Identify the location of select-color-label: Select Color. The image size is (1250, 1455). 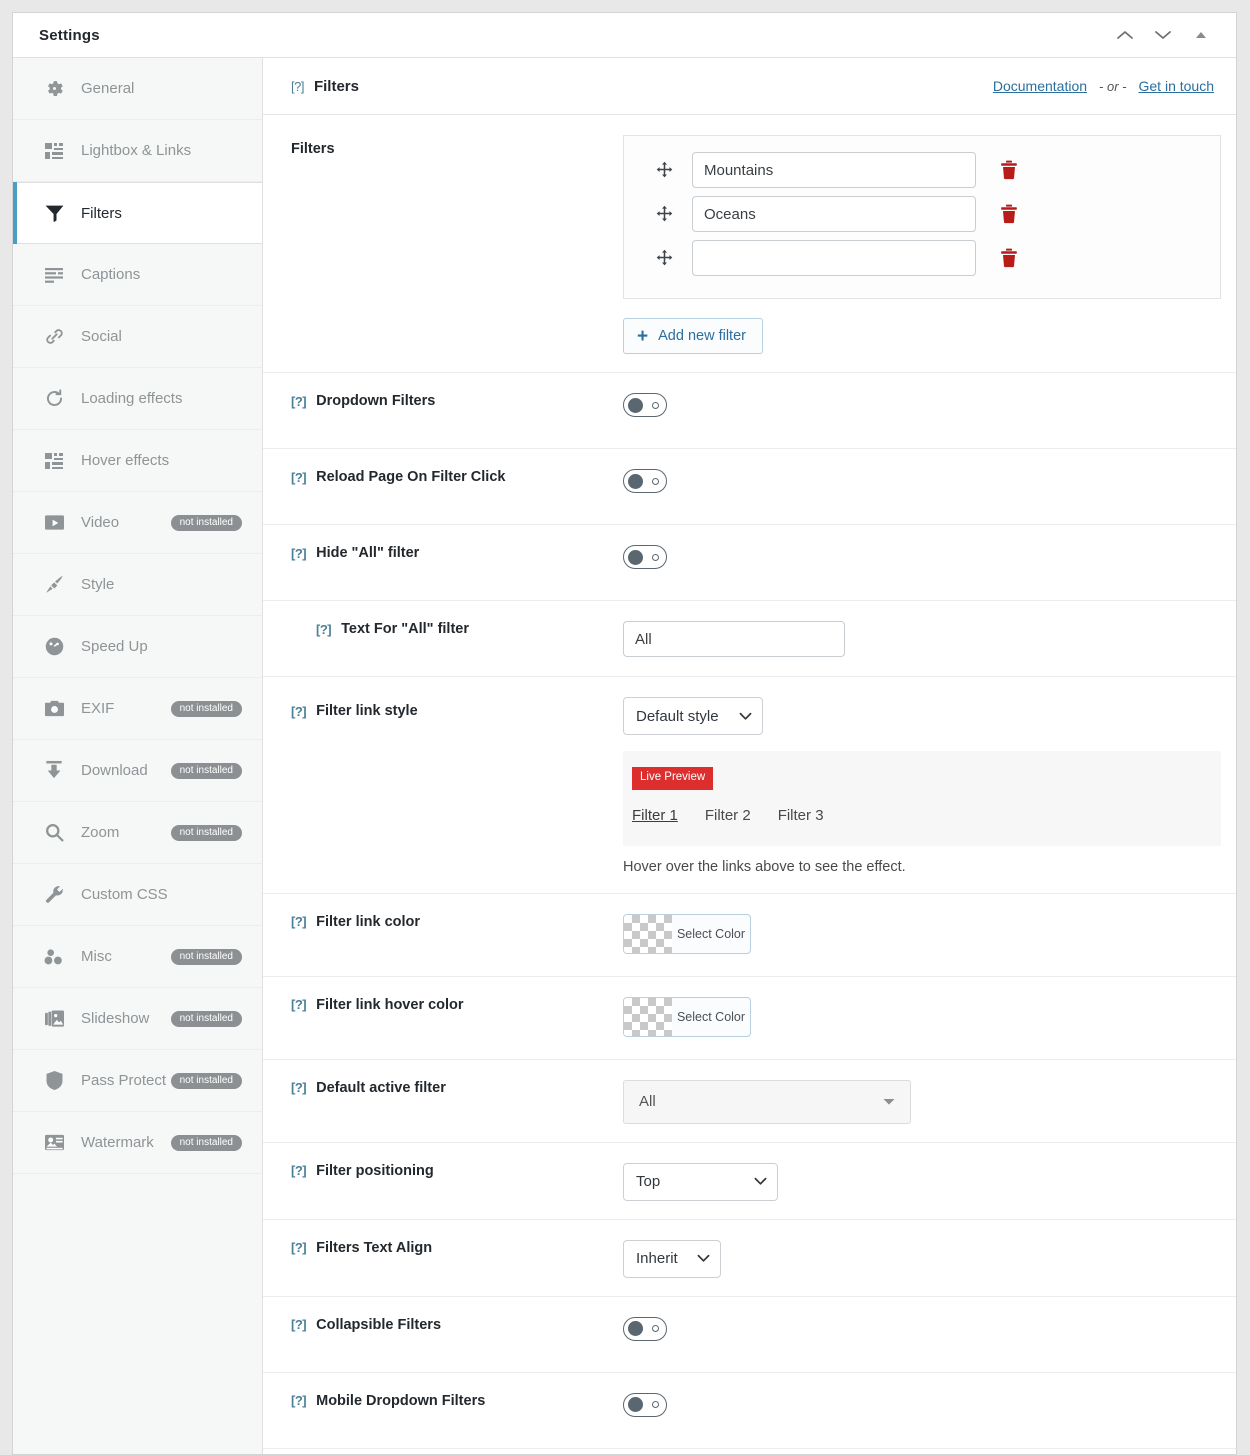
(711, 933).